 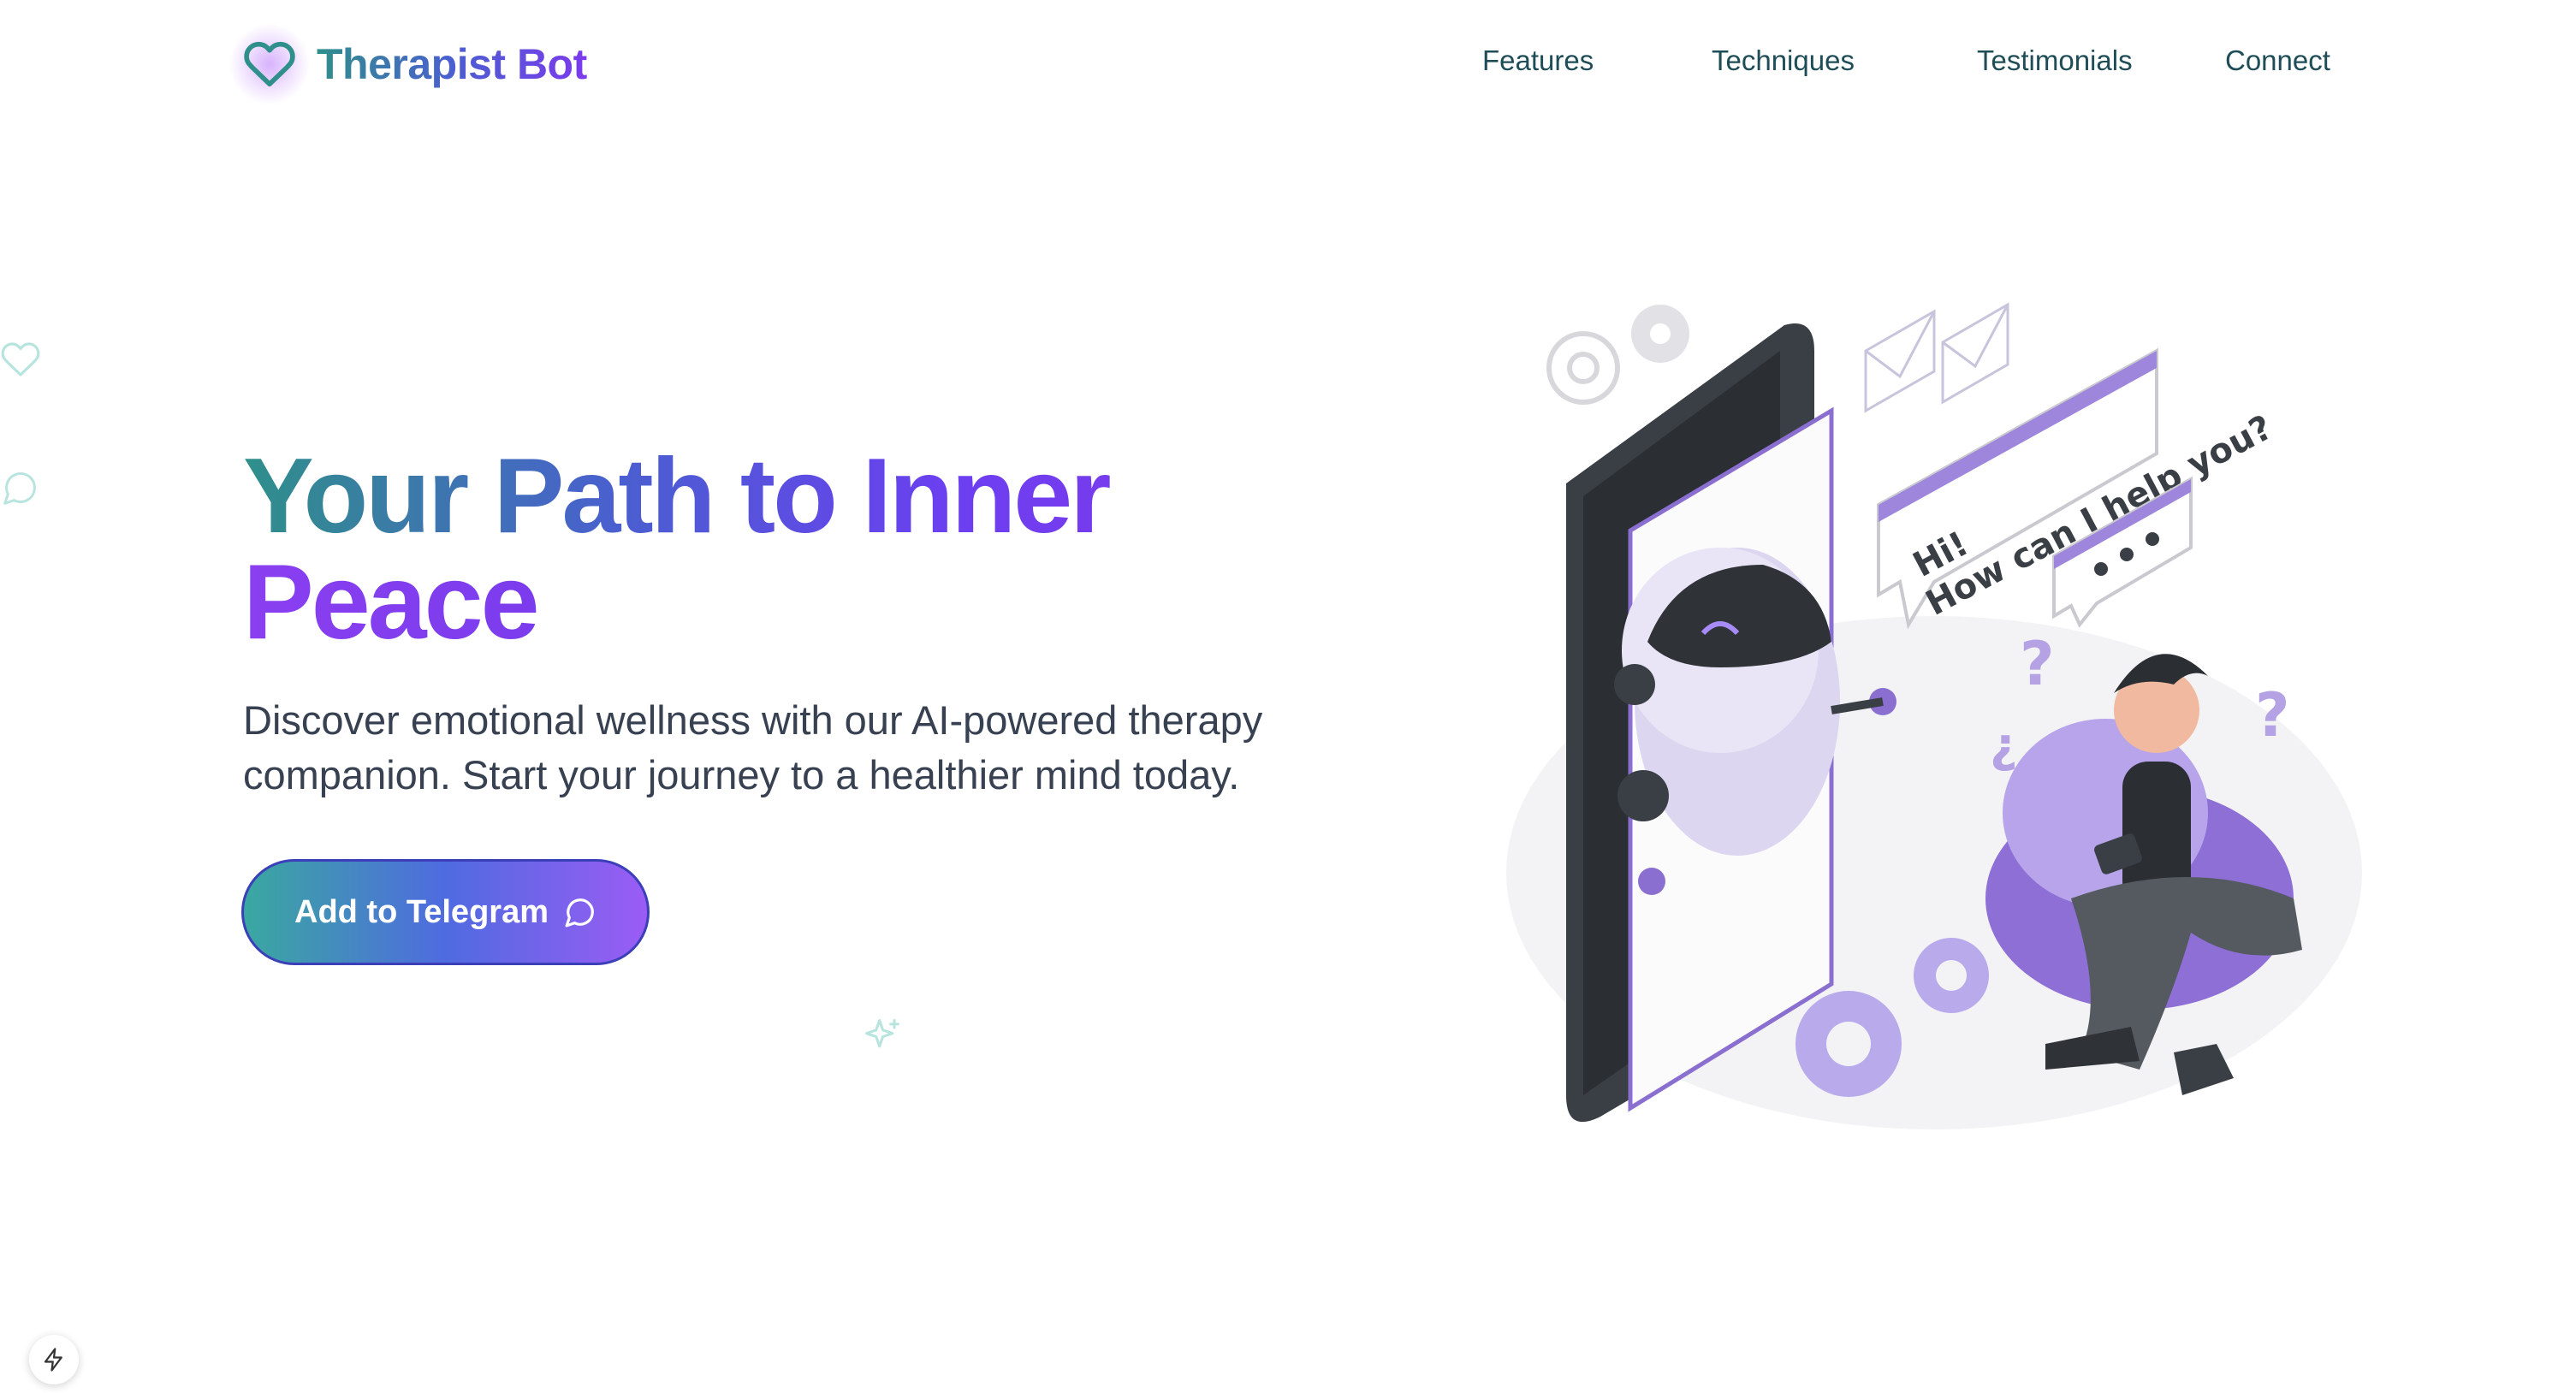 I want to click on nav-link-connect: Connect, so click(x=2277, y=60).